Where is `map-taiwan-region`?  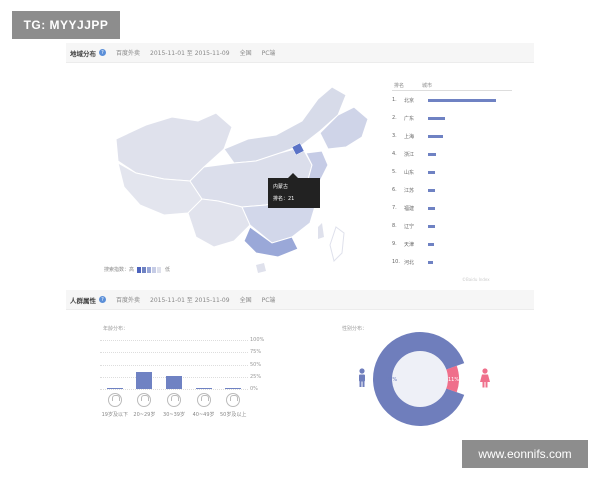
map-taiwan-region is located at coordinates (321, 231).